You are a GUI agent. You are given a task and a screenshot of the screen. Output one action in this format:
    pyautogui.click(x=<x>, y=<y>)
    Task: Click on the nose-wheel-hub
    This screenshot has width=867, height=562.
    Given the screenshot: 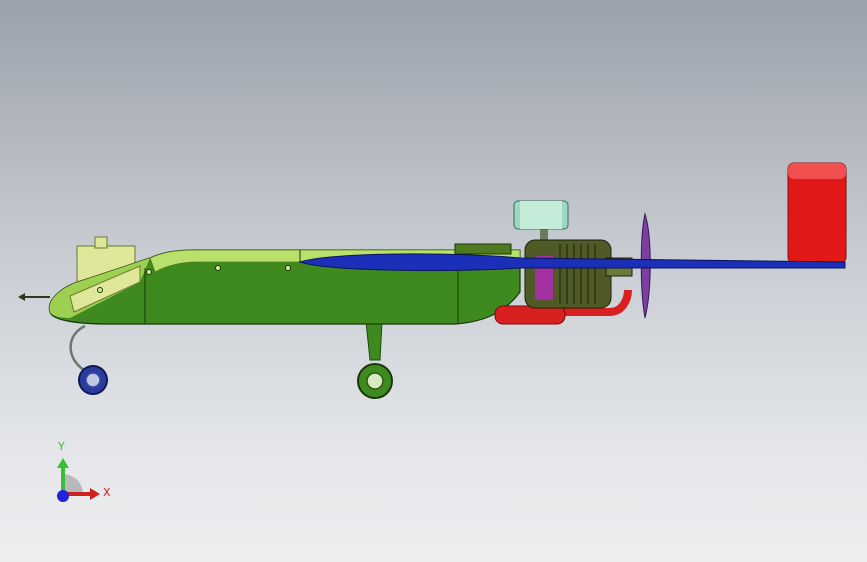 What is the action you would take?
    pyautogui.click(x=93, y=380)
    